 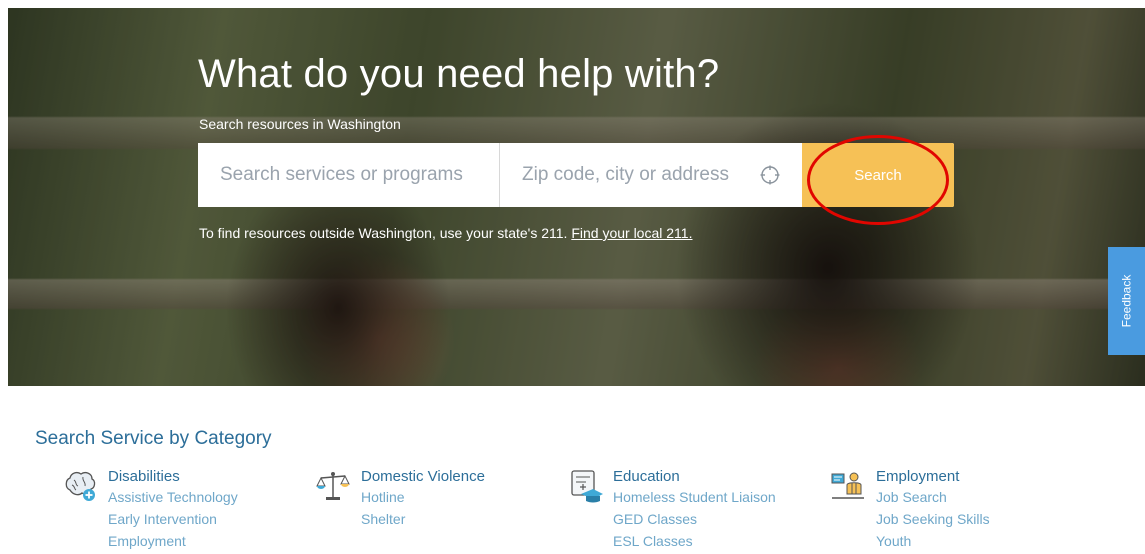 What do you see at coordinates (933, 497) in the screenshot?
I see `category-link: Job Search` at bounding box center [933, 497].